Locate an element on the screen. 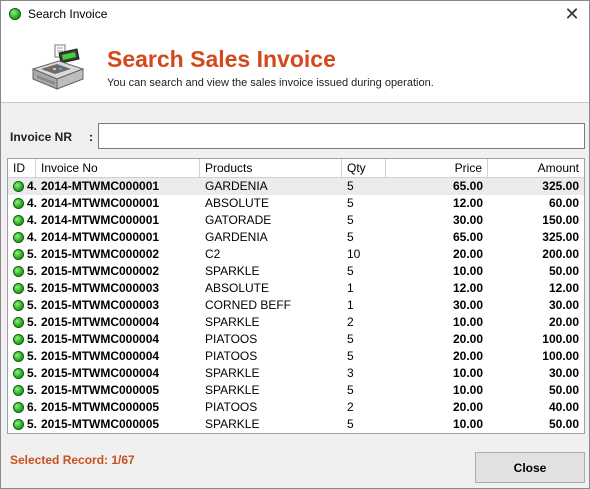 The width and height of the screenshot is (590, 489). cell-product: C2 is located at coordinates (213, 254).